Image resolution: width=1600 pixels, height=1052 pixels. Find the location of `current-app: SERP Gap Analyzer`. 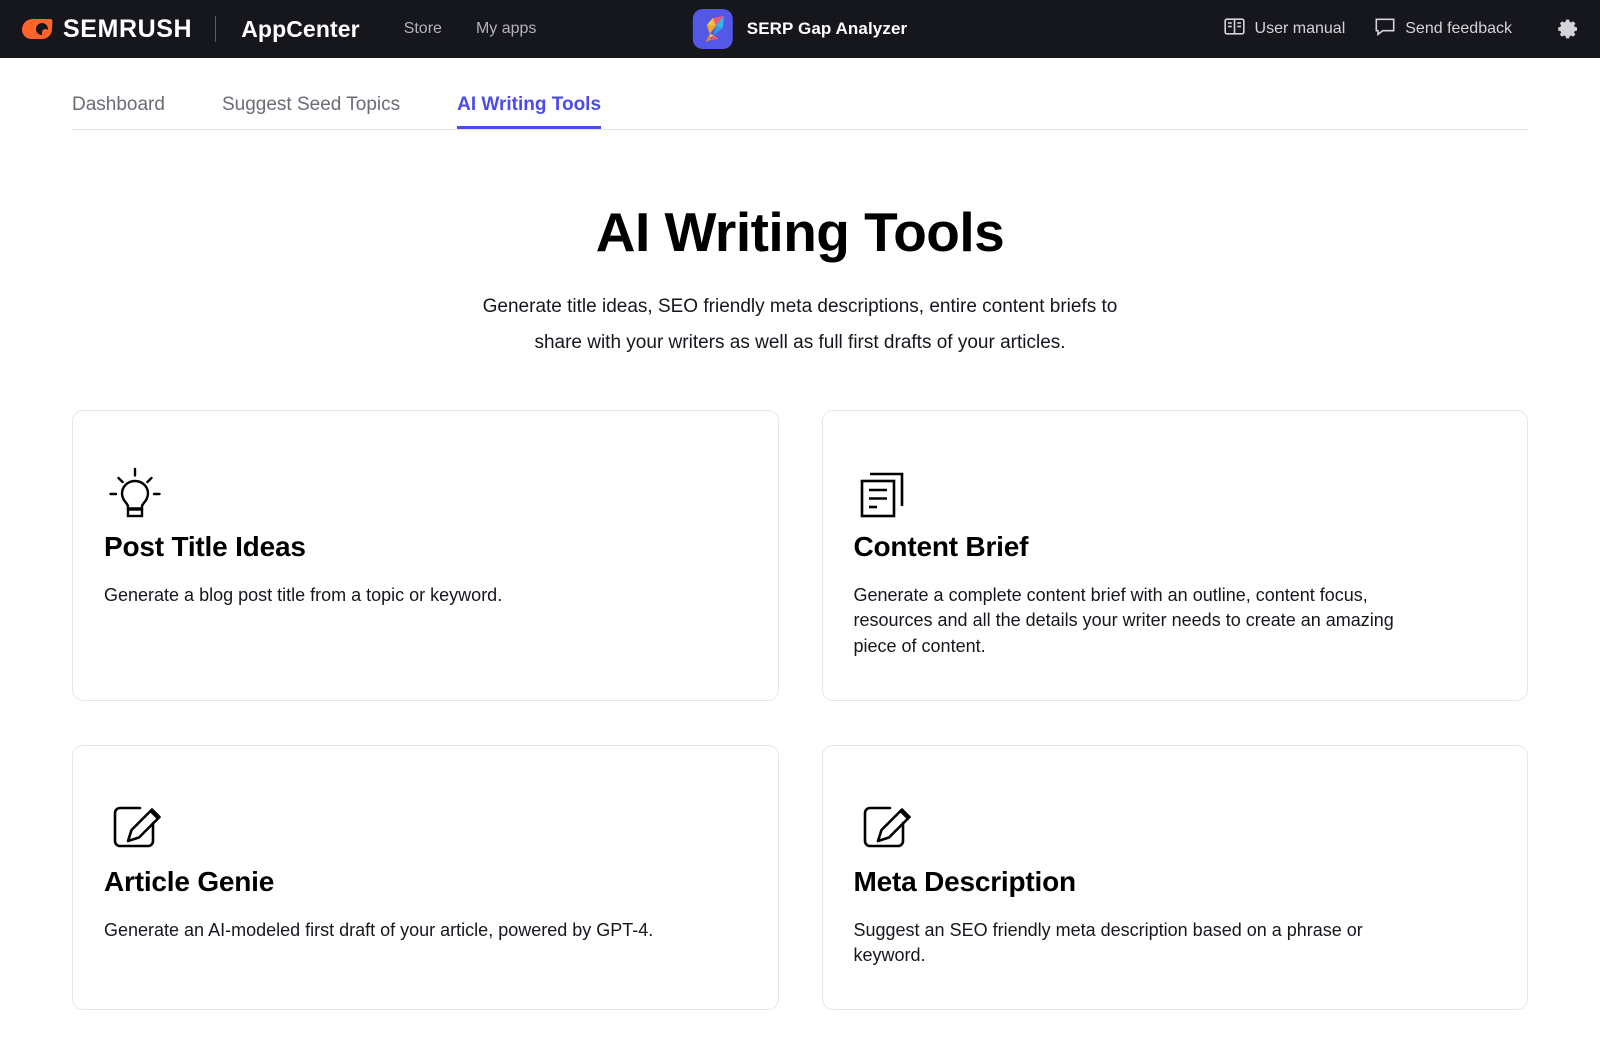

current-app: SERP Gap Analyzer is located at coordinates (800, 29).